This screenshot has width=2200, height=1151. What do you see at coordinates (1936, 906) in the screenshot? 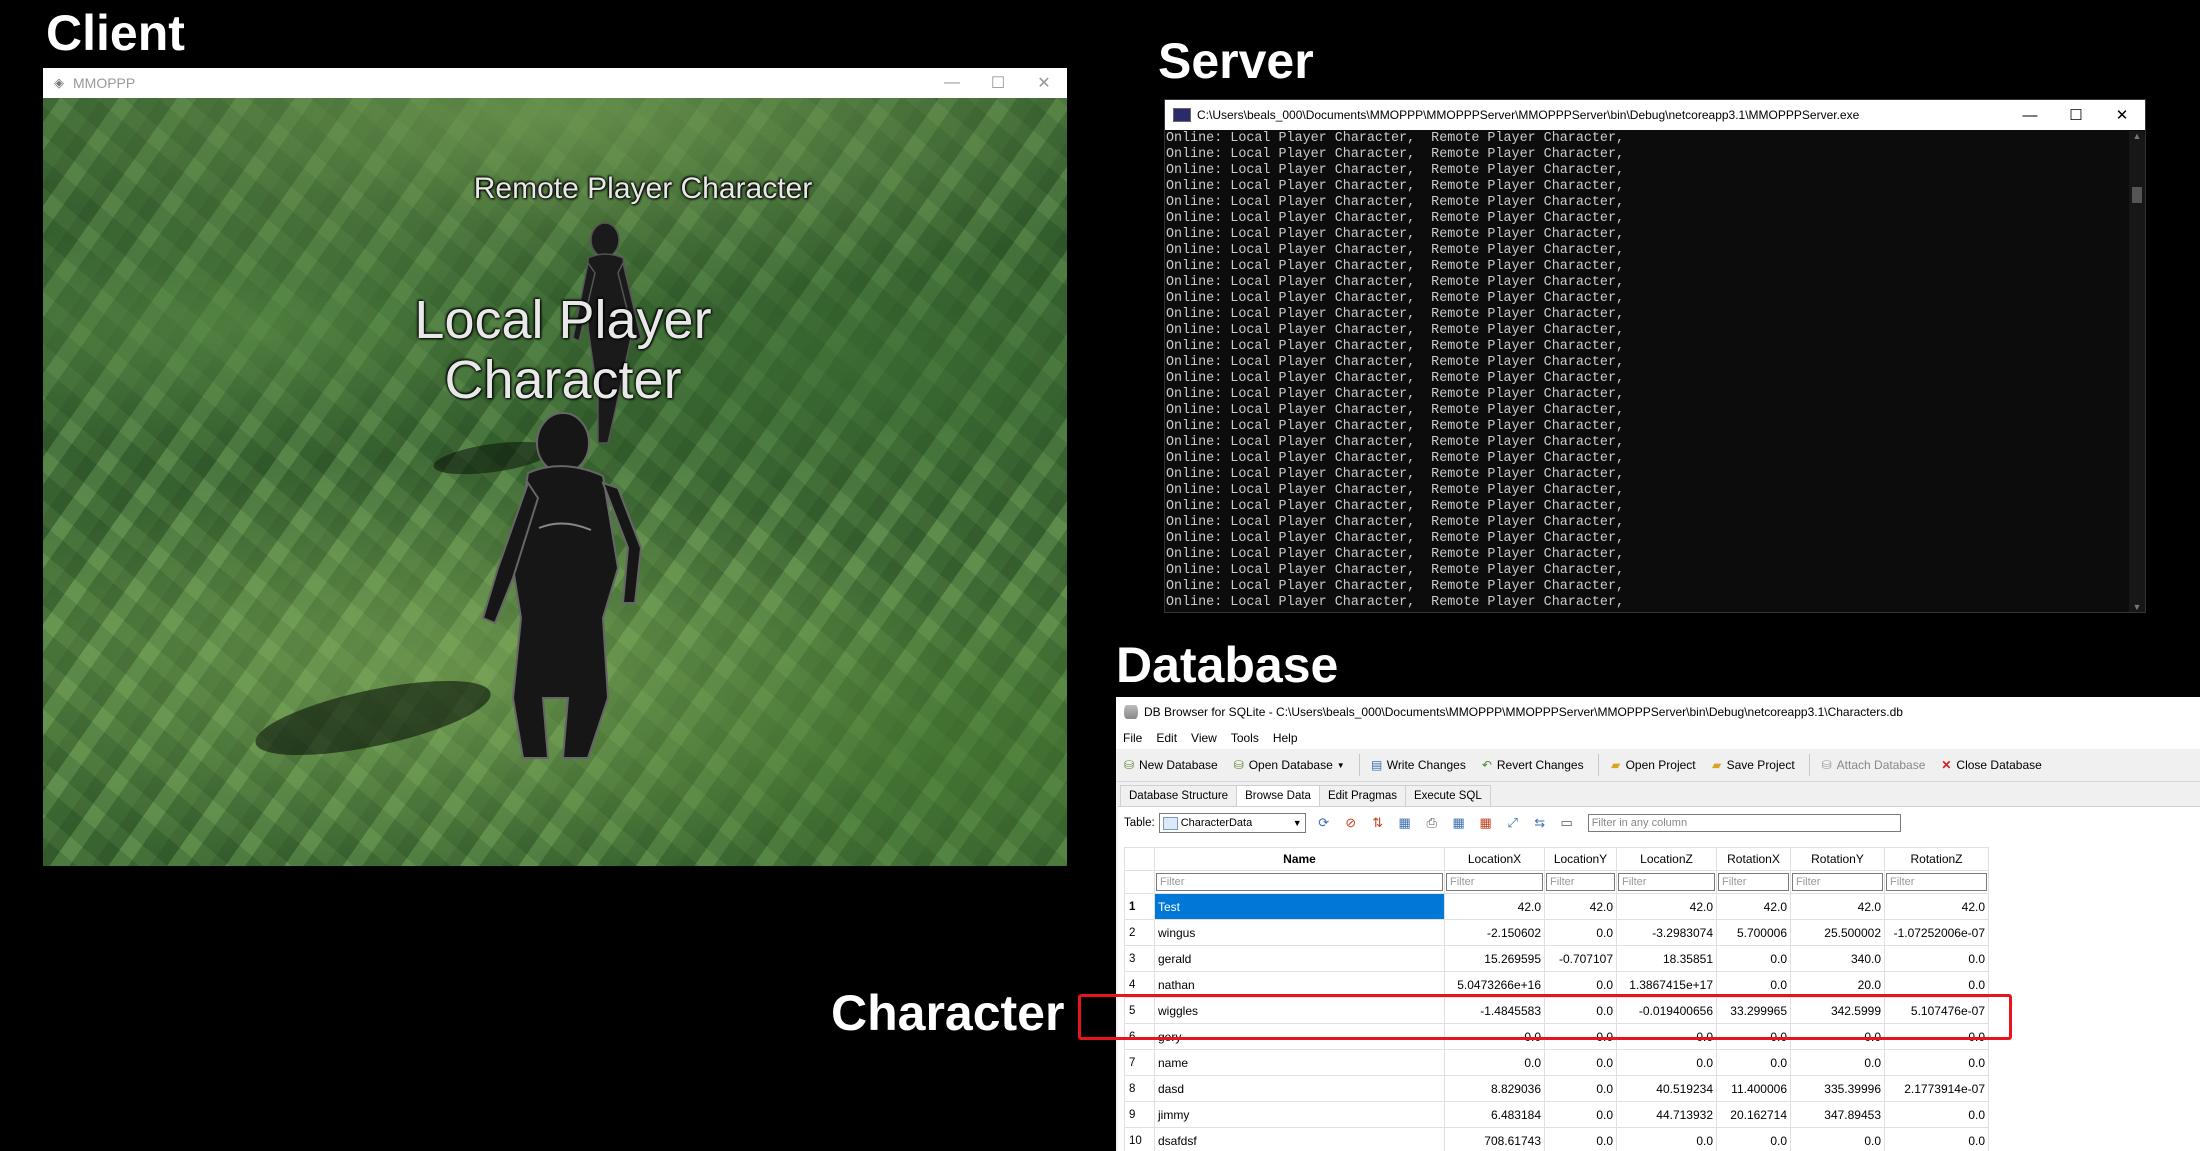
I see `cell-rotationz: 42.0` at bounding box center [1936, 906].